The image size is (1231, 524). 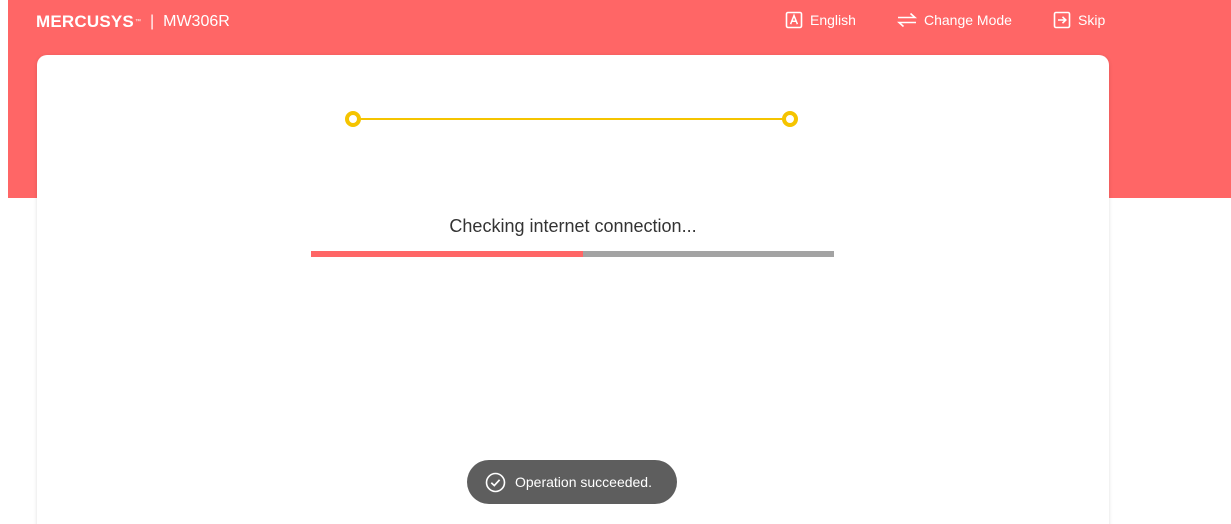 I want to click on progress-bar, so click(x=572, y=254).